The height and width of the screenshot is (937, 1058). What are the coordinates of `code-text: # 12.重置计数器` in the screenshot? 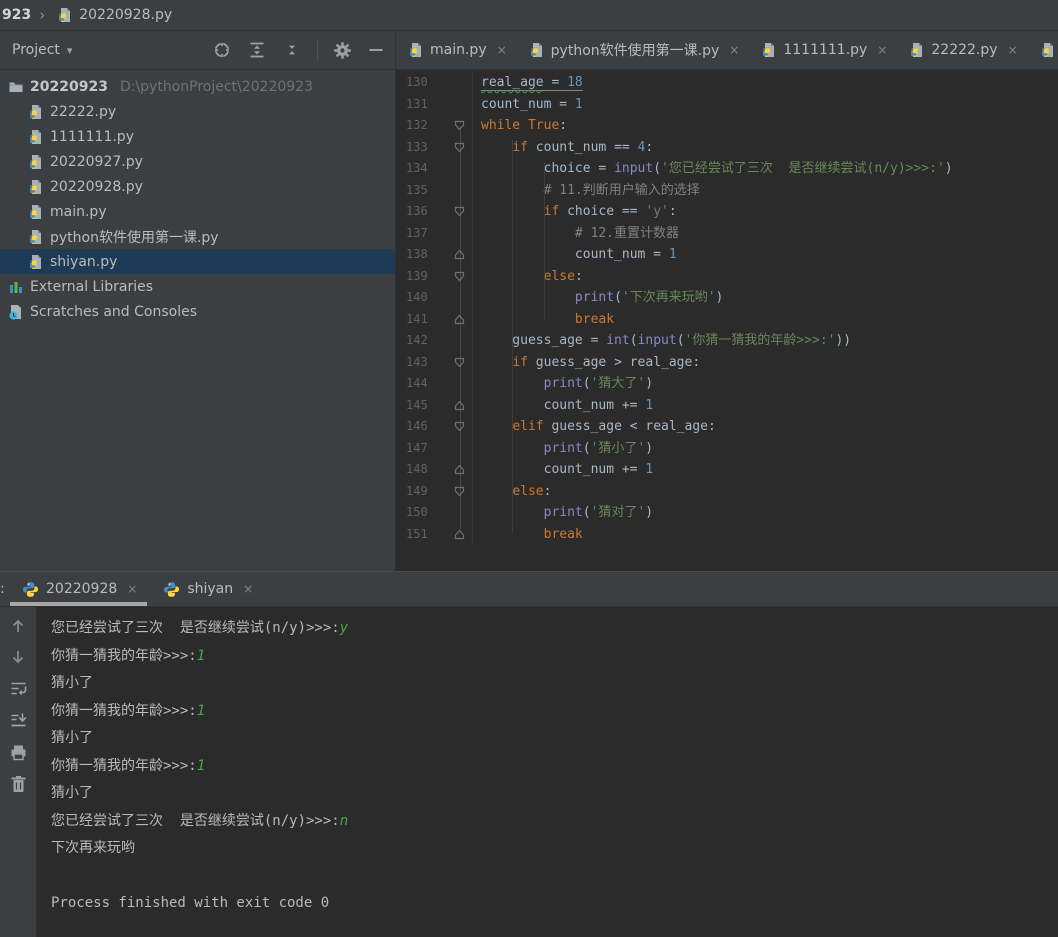 It's located at (576, 234).